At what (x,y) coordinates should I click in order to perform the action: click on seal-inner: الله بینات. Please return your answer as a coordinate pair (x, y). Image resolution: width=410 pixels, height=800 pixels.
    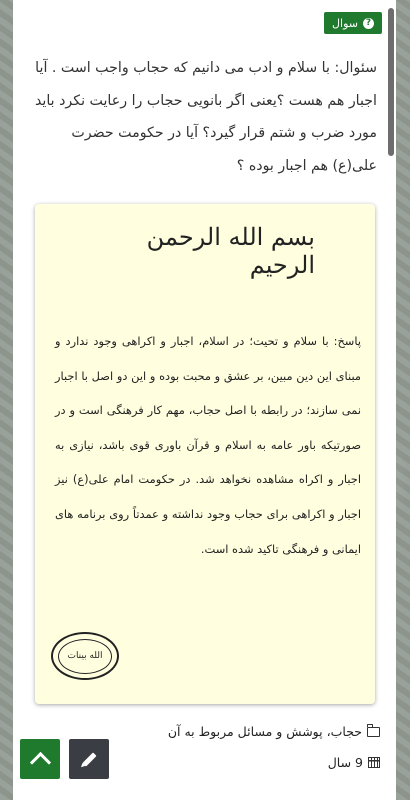
    Looking at the image, I should click on (85, 656).